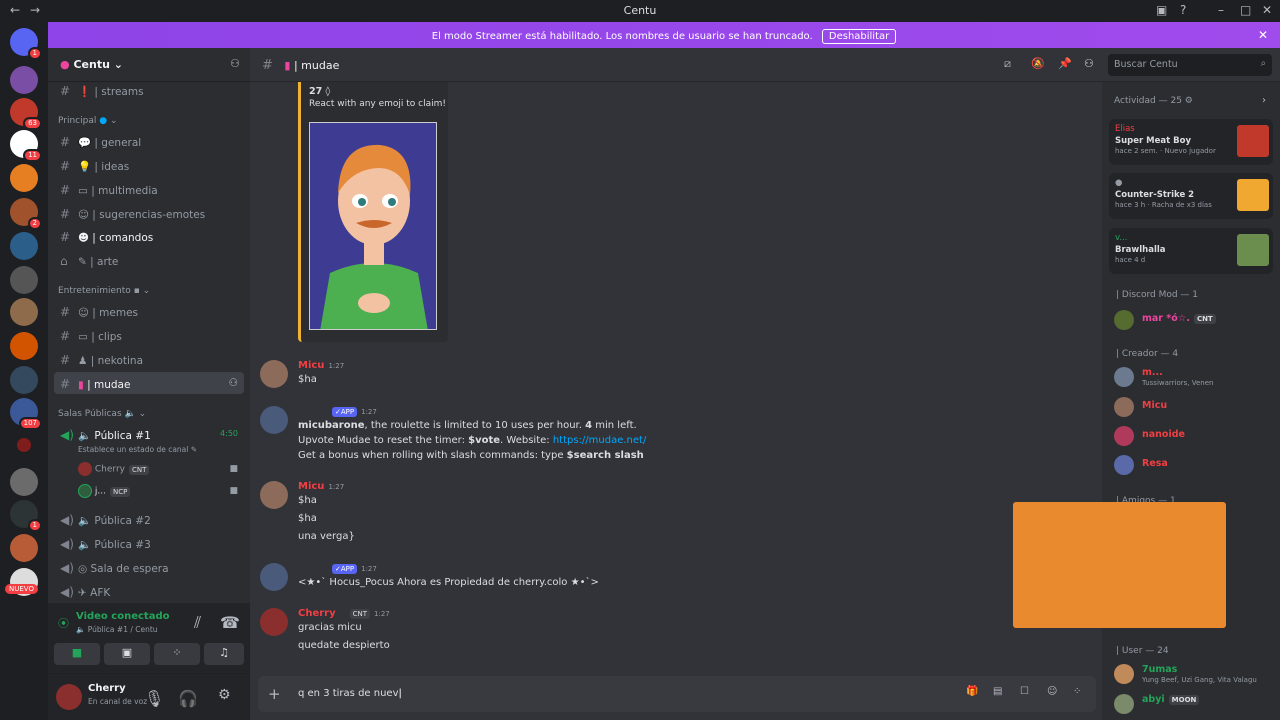 The width and height of the screenshot is (1280, 720). What do you see at coordinates (117, 629) in the screenshot?
I see `voice-location: 🔈 Pública #1 / Centu` at bounding box center [117, 629].